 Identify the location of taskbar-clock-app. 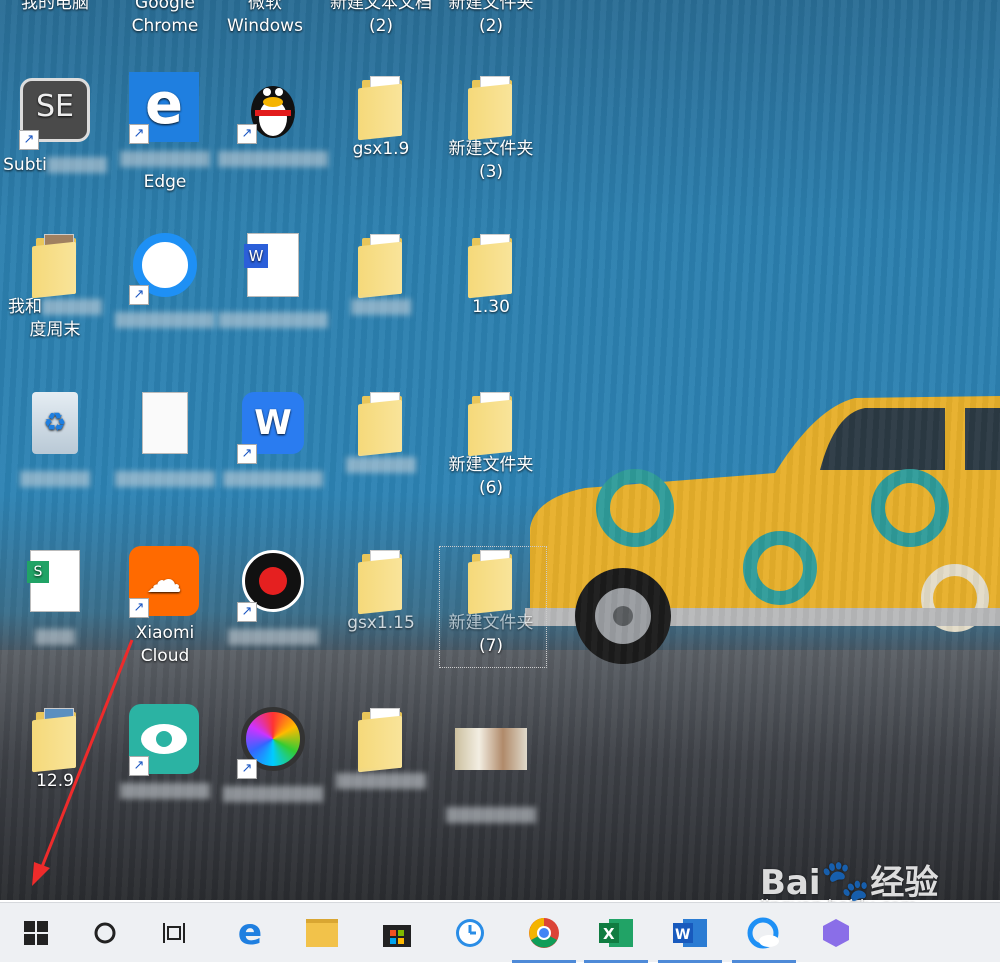
(470, 933).